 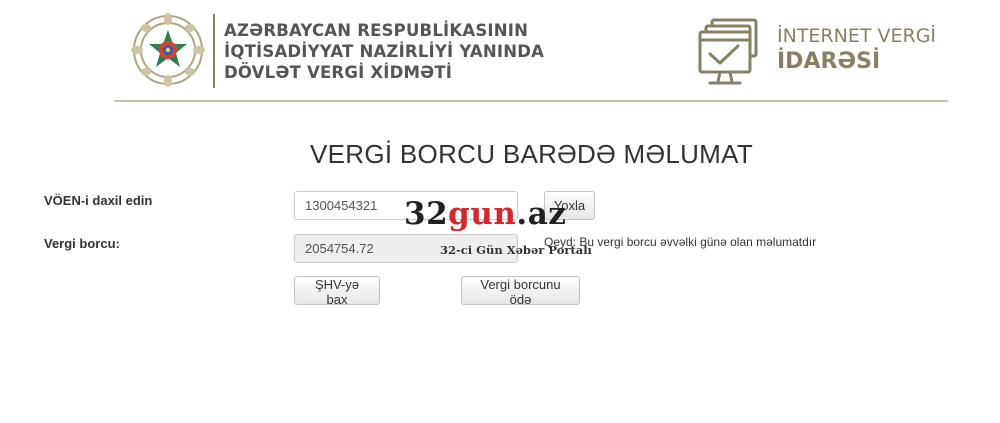 What do you see at coordinates (168, 50) in the screenshot?
I see `state-emblem-icon` at bounding box center [168, 50].